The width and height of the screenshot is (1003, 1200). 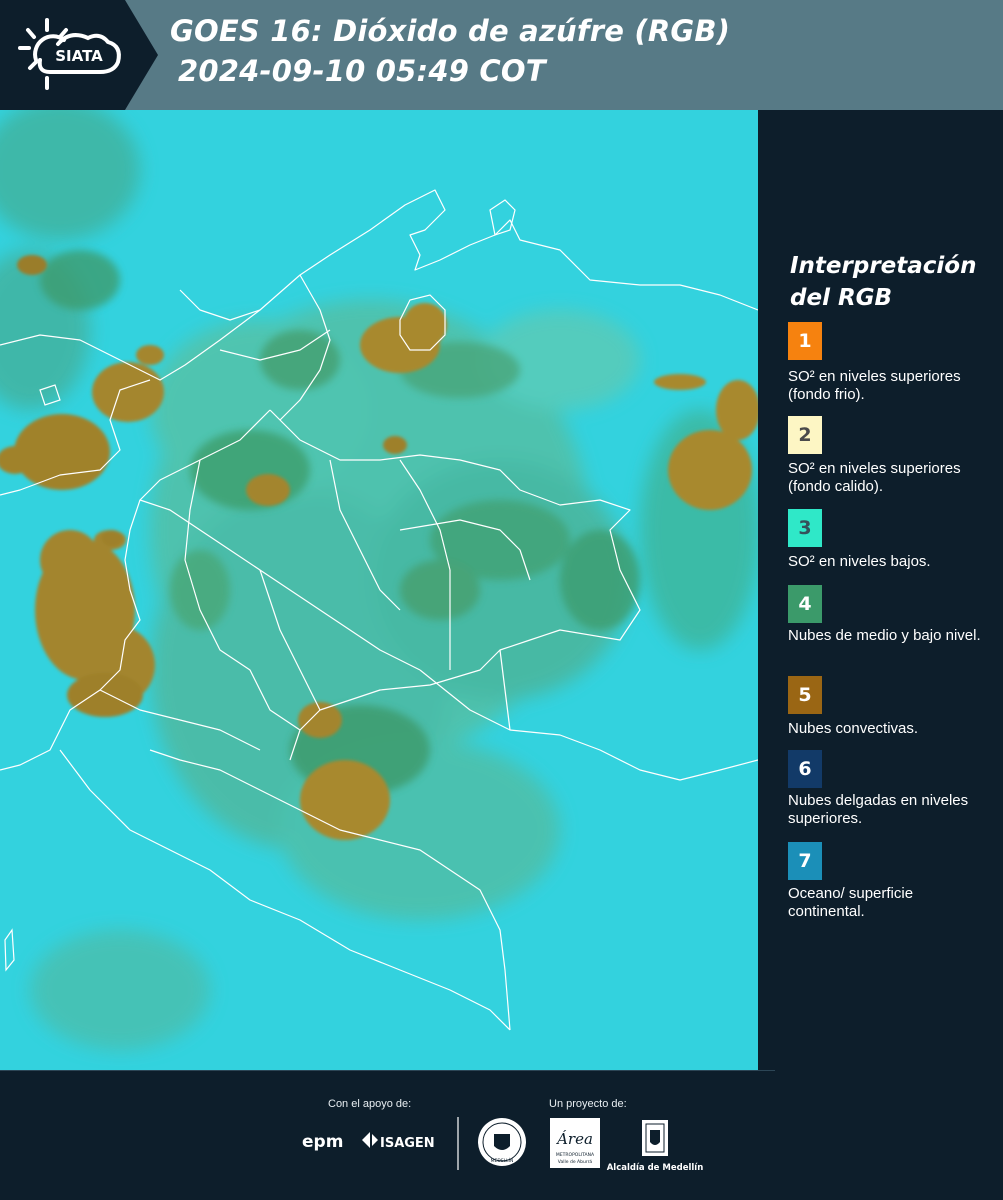 What do you see at coordinates (655, 1146) in the screenshot?
I see `alcaldia-logo: Alcaldía de Medellín` at bounding box center [655, 1146].